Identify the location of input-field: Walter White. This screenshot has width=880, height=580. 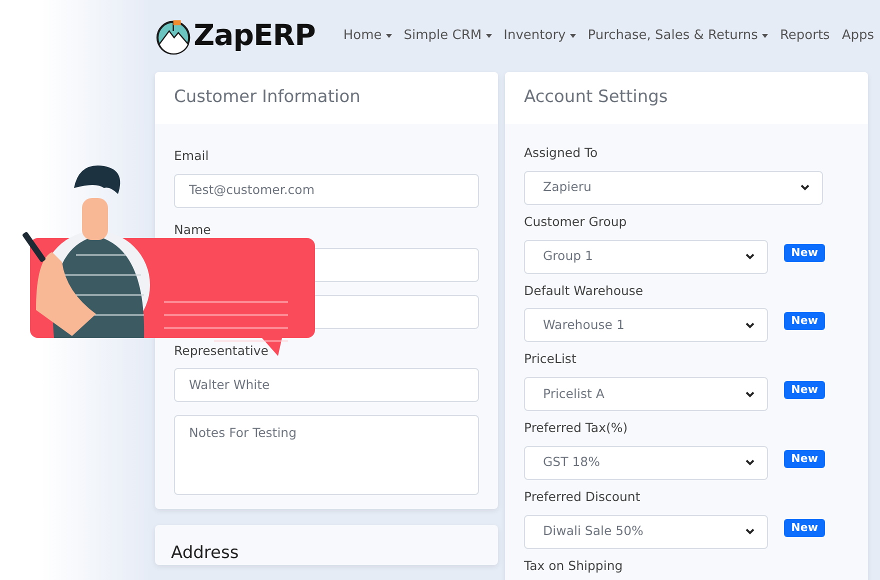
(326, 385).